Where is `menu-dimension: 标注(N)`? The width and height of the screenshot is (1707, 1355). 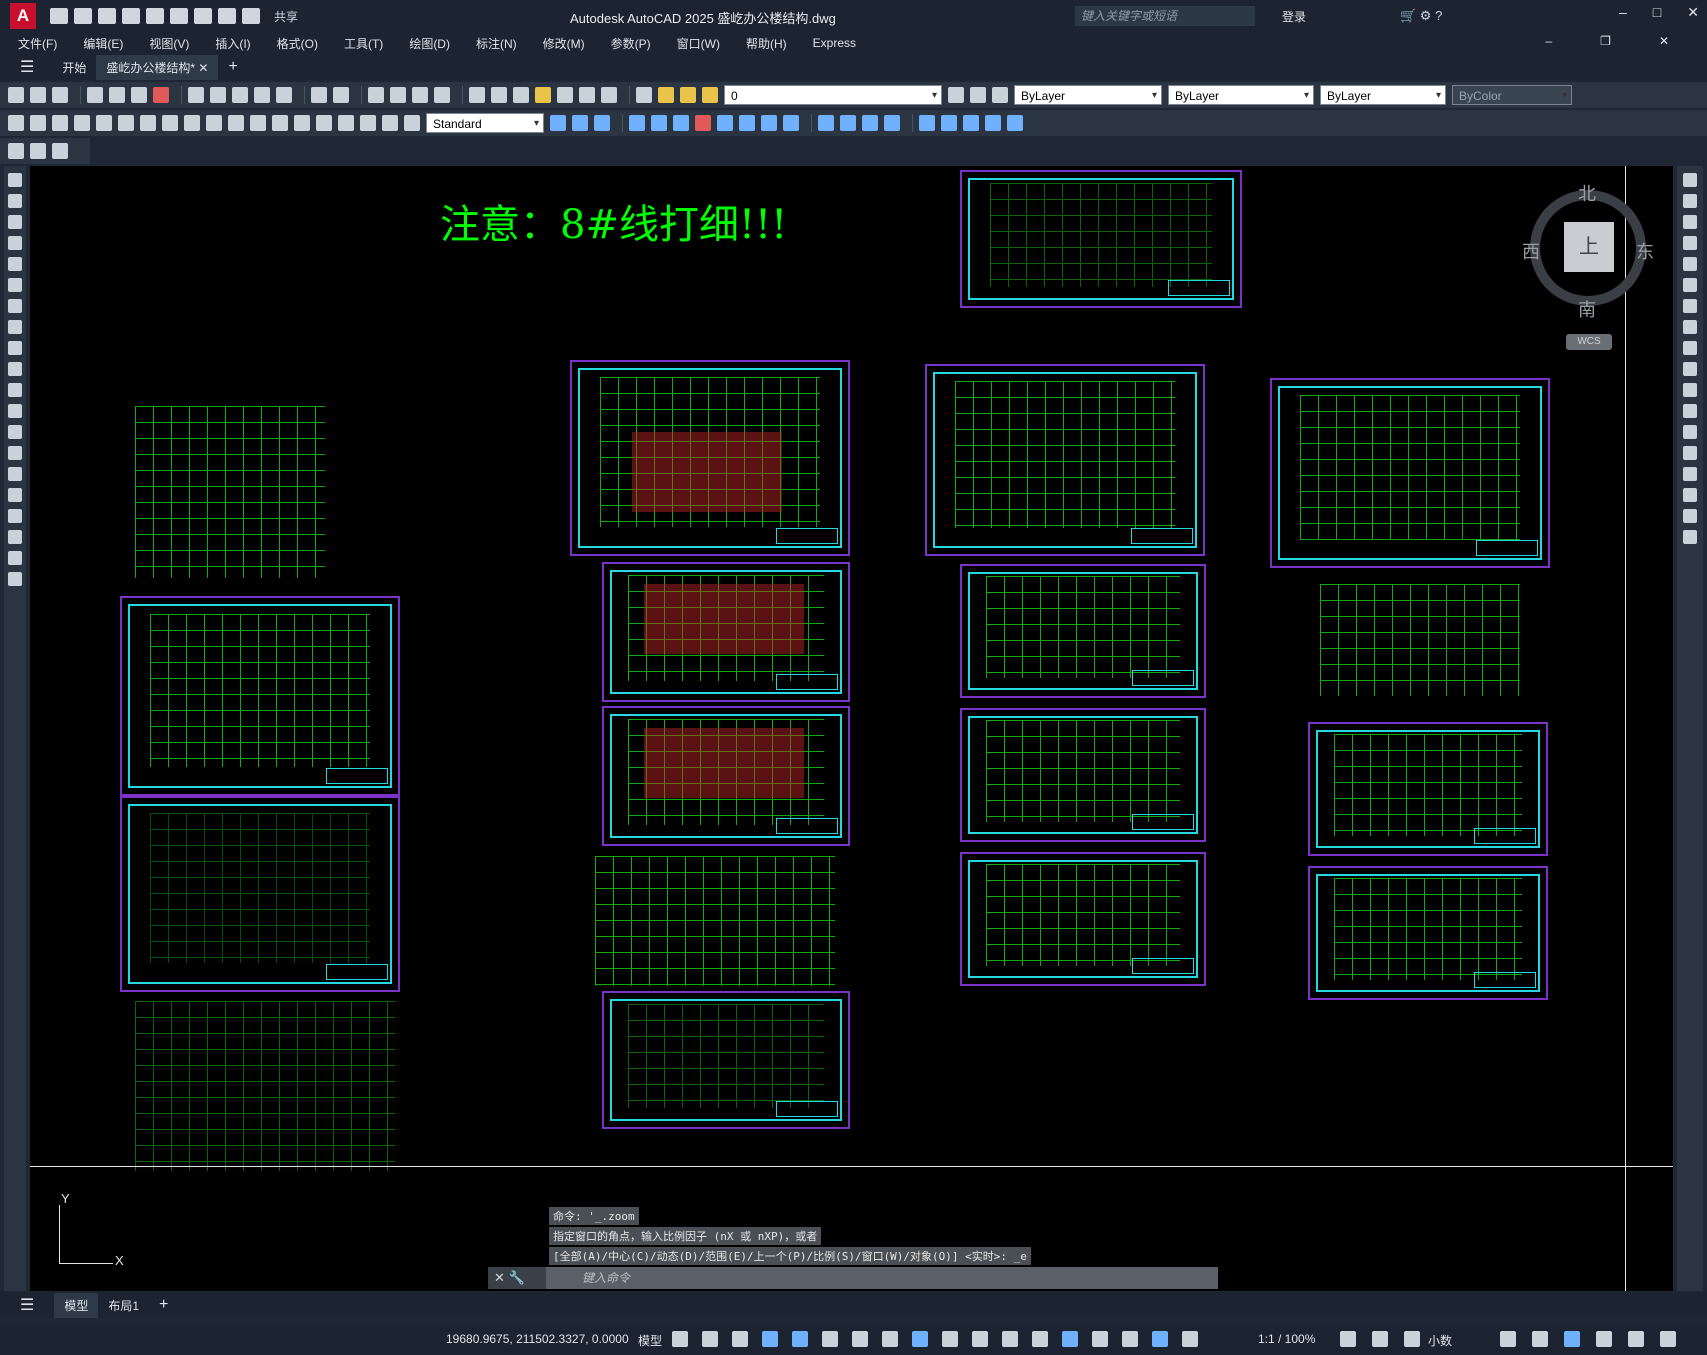
menu-dimension: 标注(N) is located at coordinates (496, 43).